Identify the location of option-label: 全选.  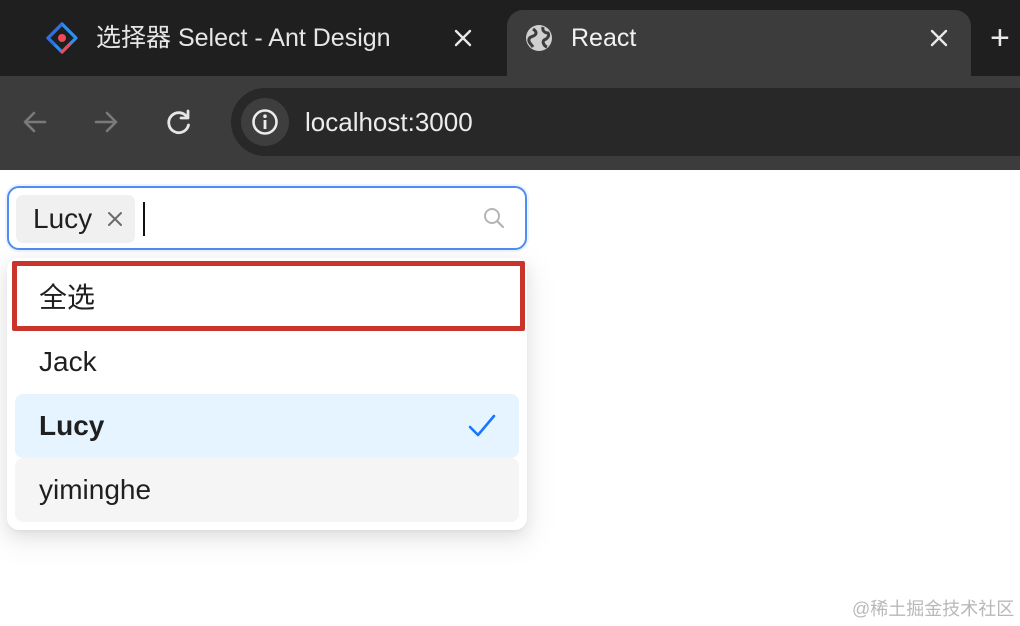
(67, 297).